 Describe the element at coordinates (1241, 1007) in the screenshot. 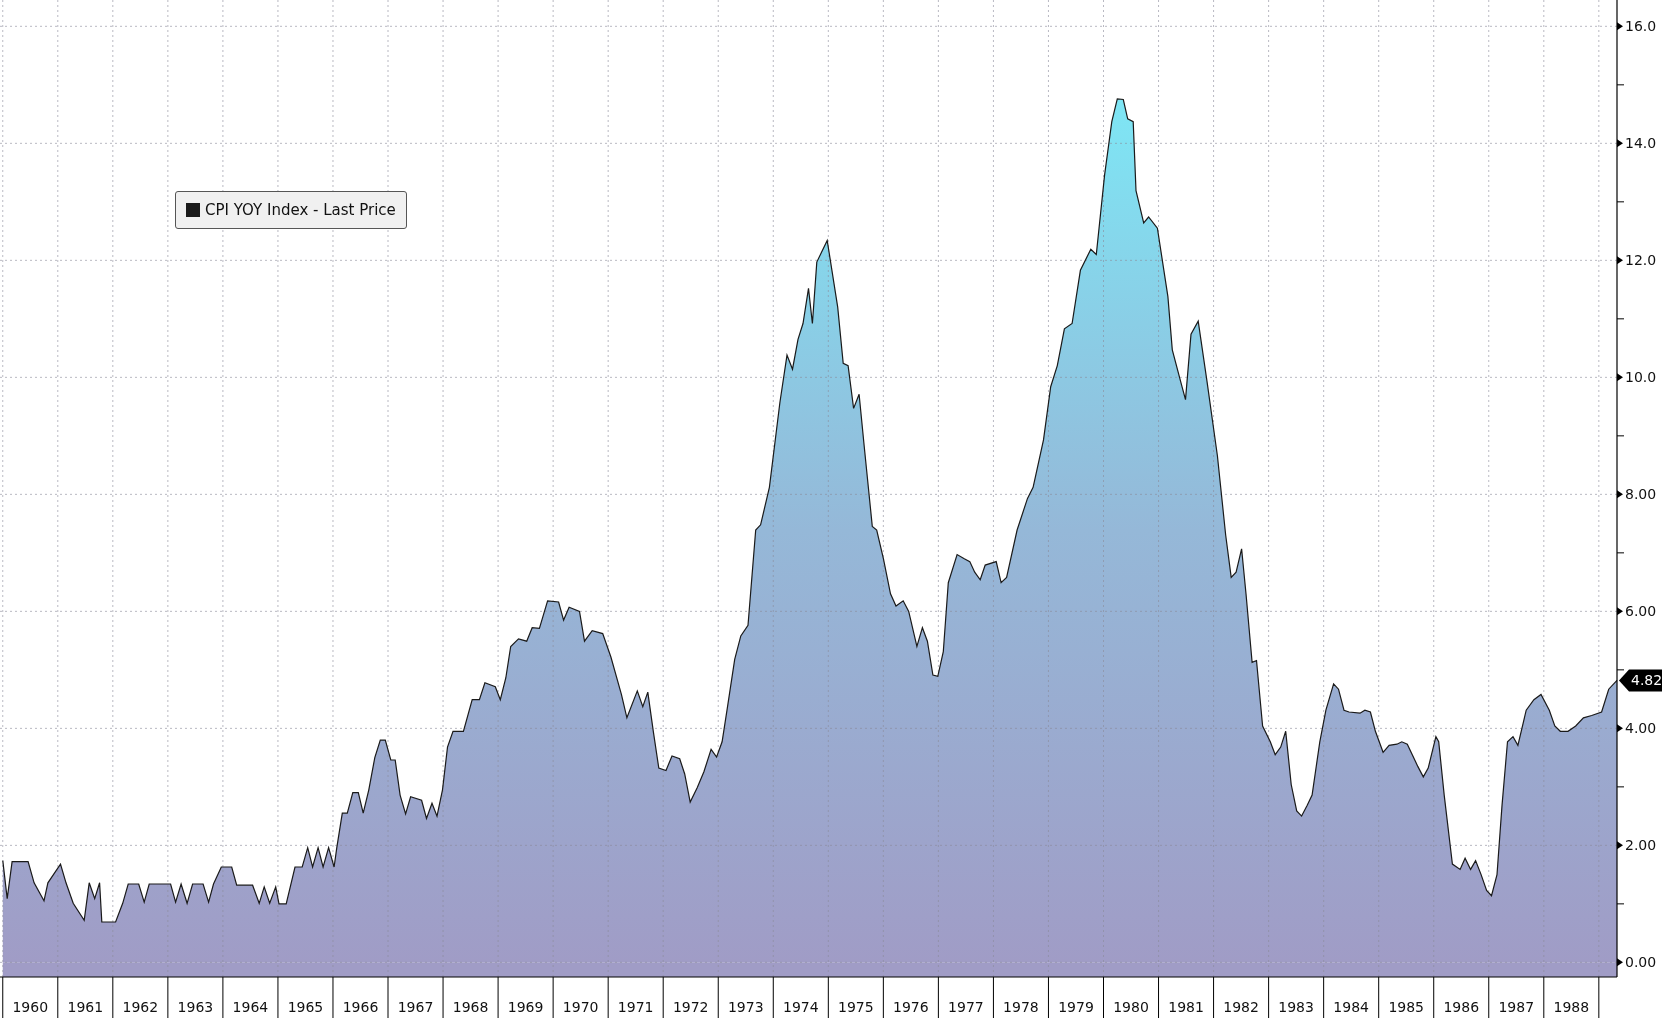

I see `axis-label: 1982` at that location.